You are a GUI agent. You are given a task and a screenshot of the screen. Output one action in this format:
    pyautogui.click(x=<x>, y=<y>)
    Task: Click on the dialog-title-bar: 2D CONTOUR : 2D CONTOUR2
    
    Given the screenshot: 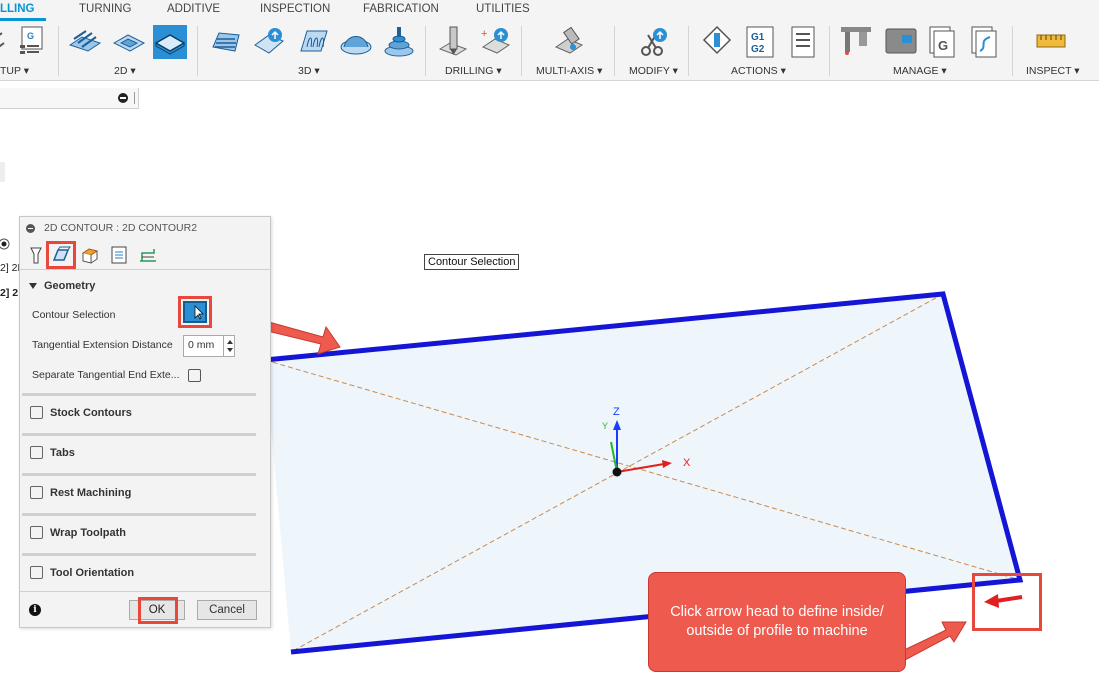 What is the action you would take?
    pyautogui.click(x=145, y=228)
    